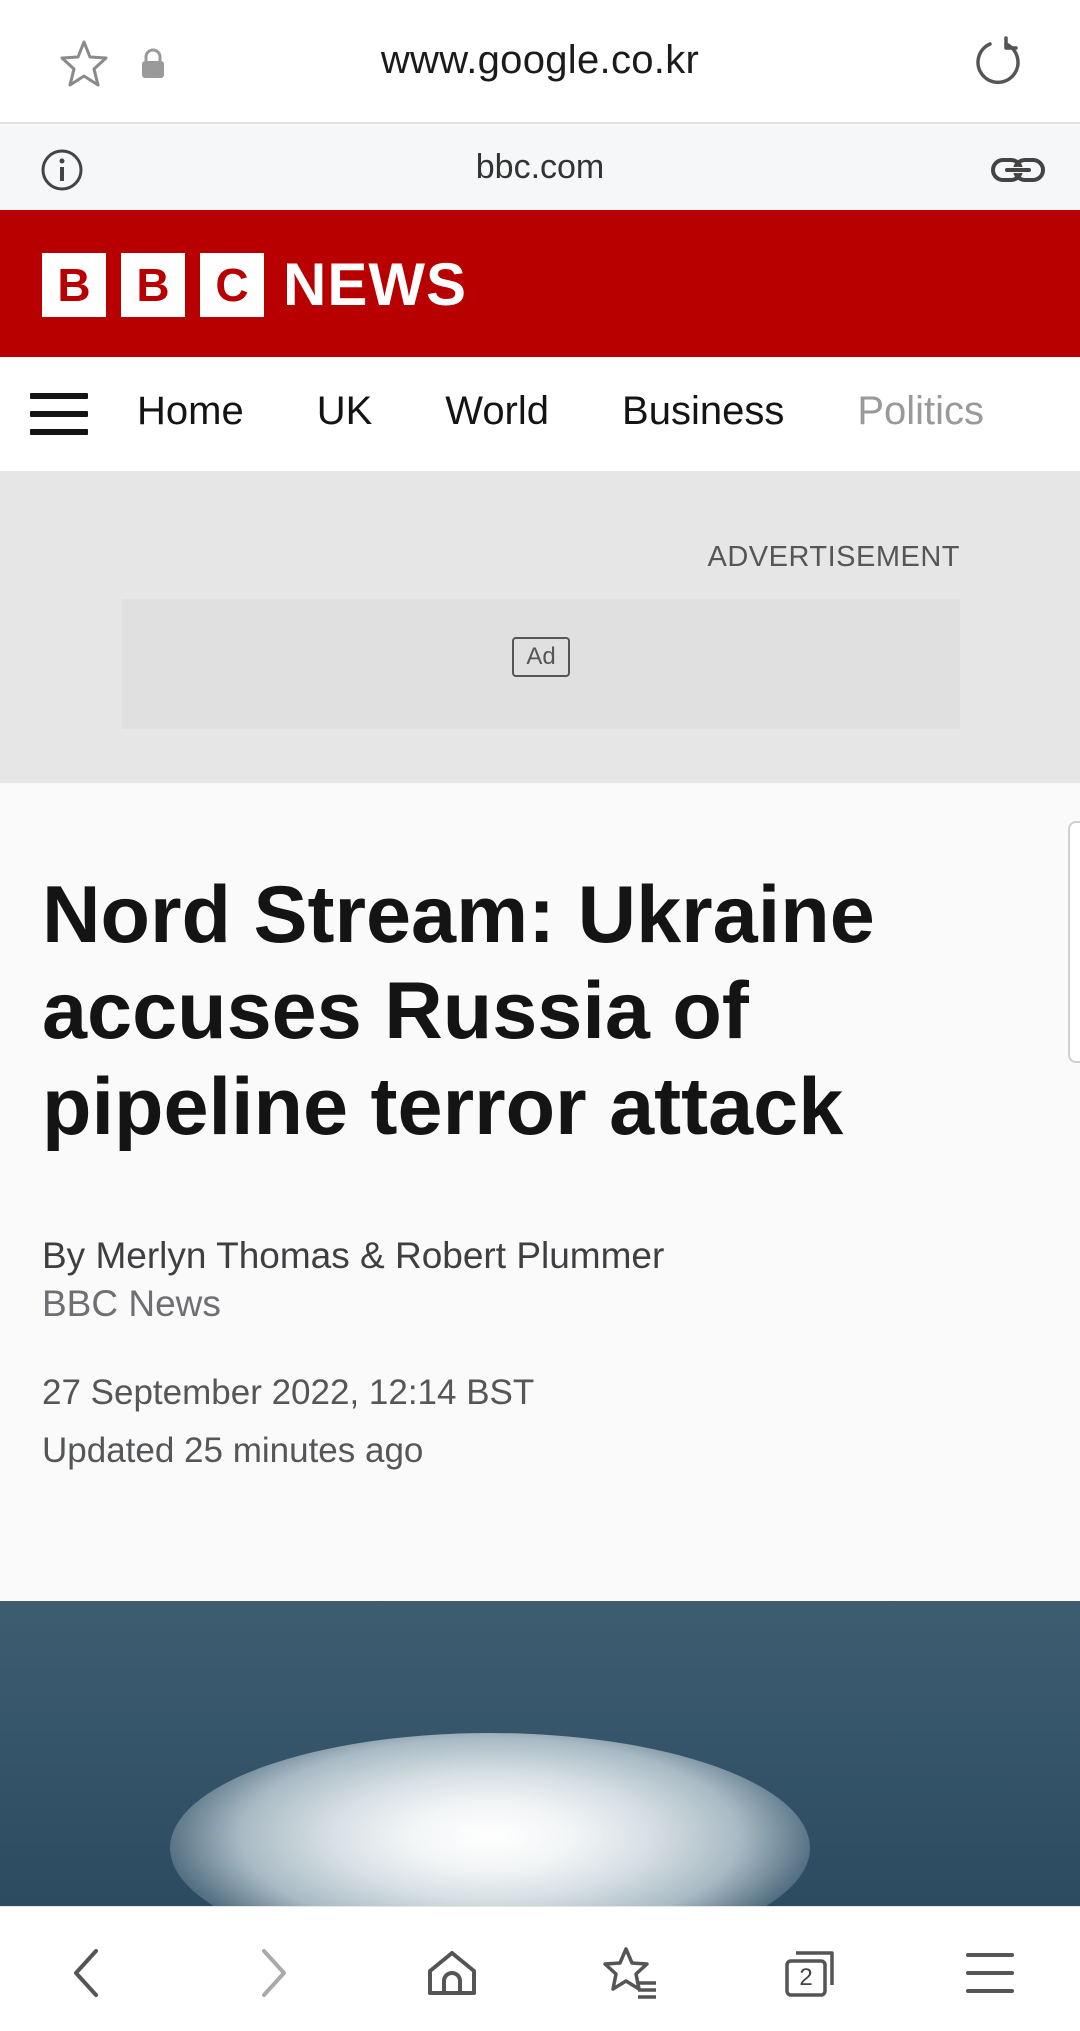 The height and width of the screenshot is (2031, 1080). What do you see at coordinates (452, 1973) in the screenshot?
I see `home-icon` at bounding box center [452, 1973].